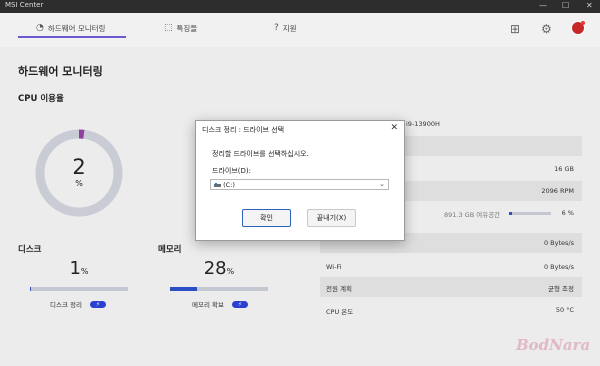 This screenshot has height=366, width=600. What do you see at coordinates (472, 215) in the screenshot?
I see `free-space-caption: 891.3 GB 여유공간` at bounding box center [472, 215].